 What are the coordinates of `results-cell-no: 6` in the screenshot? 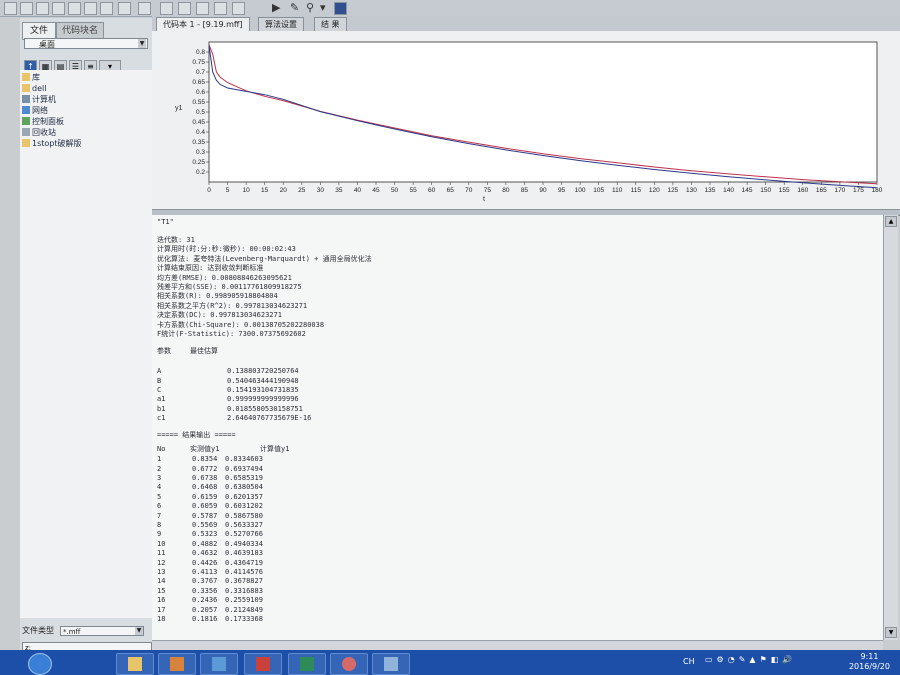 It's located at (159, 506).